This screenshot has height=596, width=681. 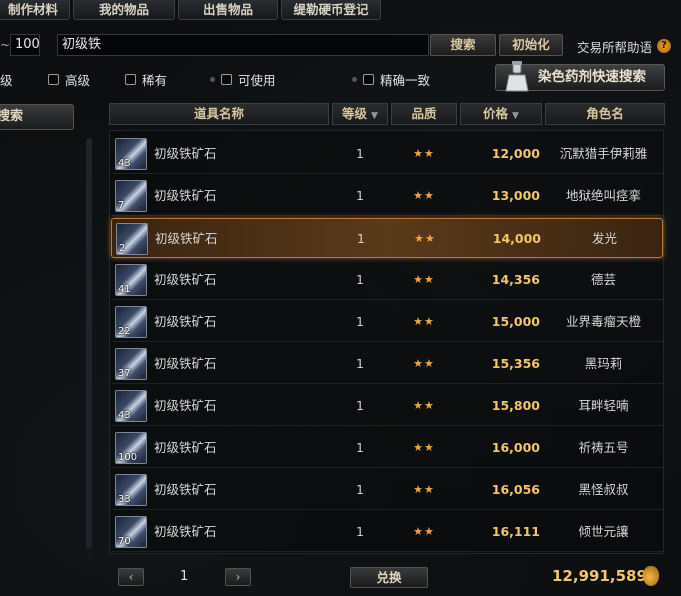 What do you see at coordinates (131, 577) in the screenshot?
I see `prev-page-button: ‹` at bounding box center [131, 577].